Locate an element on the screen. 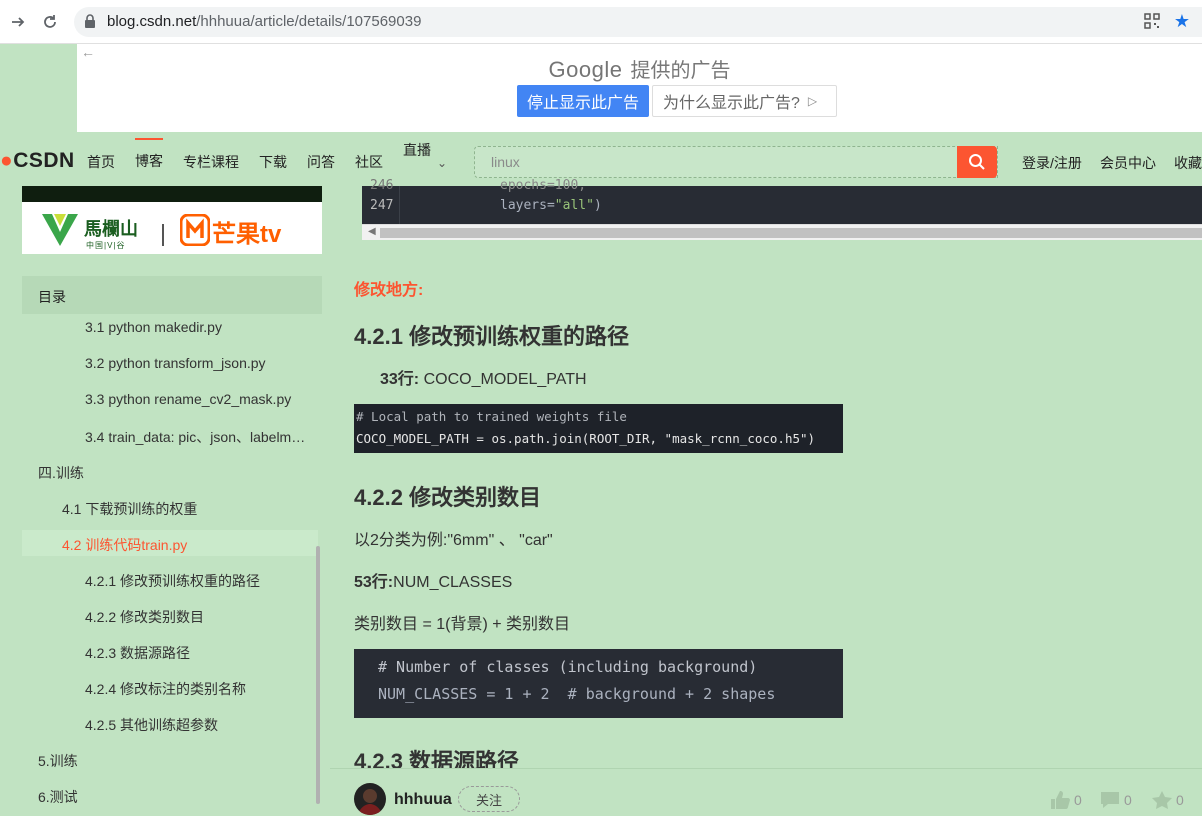  lock-icon is located at coordinates (90, 23).